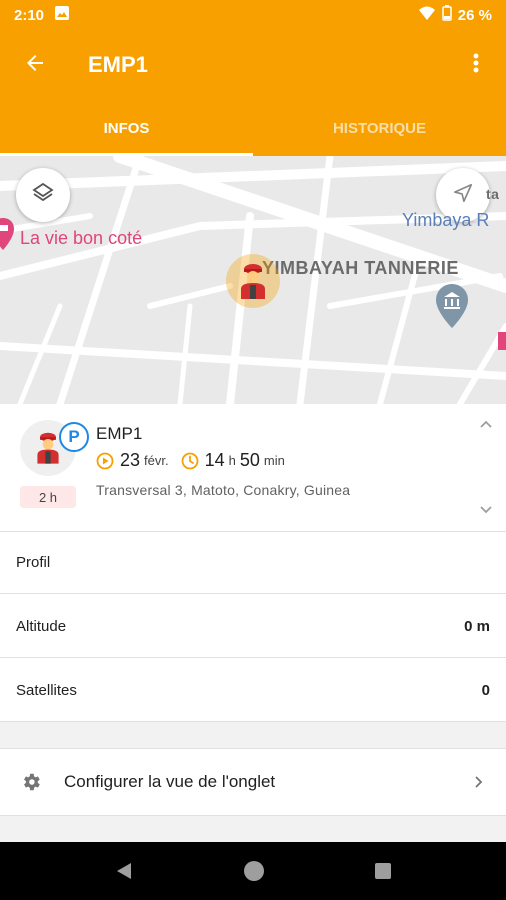  I want to click on altitude-row: Altitude 0 m, so click(253, 627).